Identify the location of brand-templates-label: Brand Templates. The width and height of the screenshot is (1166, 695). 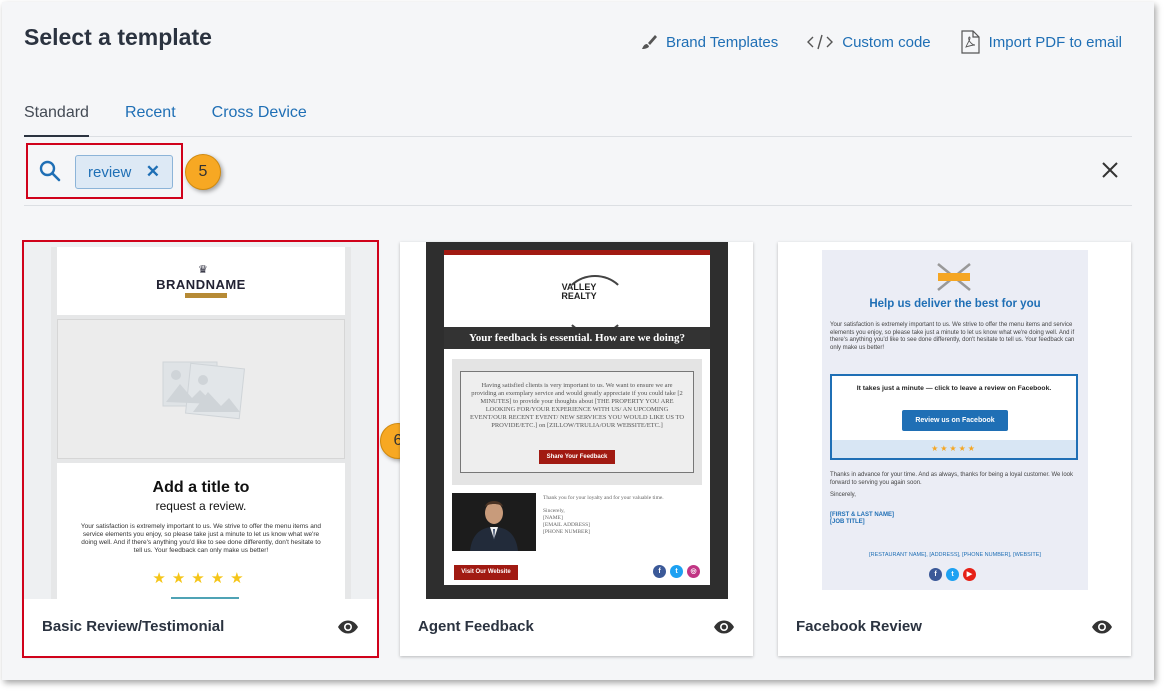
(722, 42).